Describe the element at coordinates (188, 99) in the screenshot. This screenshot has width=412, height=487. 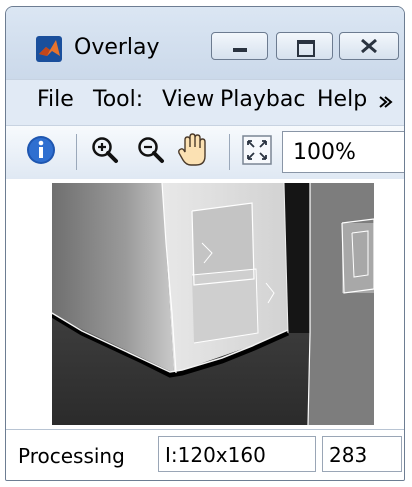
I see `menu-view: View` at that location.